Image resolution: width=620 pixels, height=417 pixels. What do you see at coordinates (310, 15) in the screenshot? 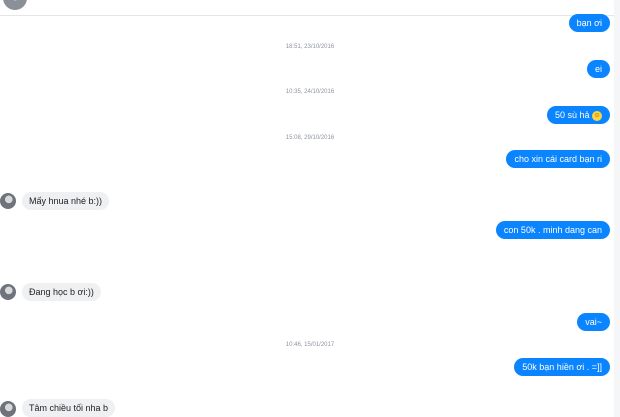
I see `header-divider` at bounding box center [310, 15].